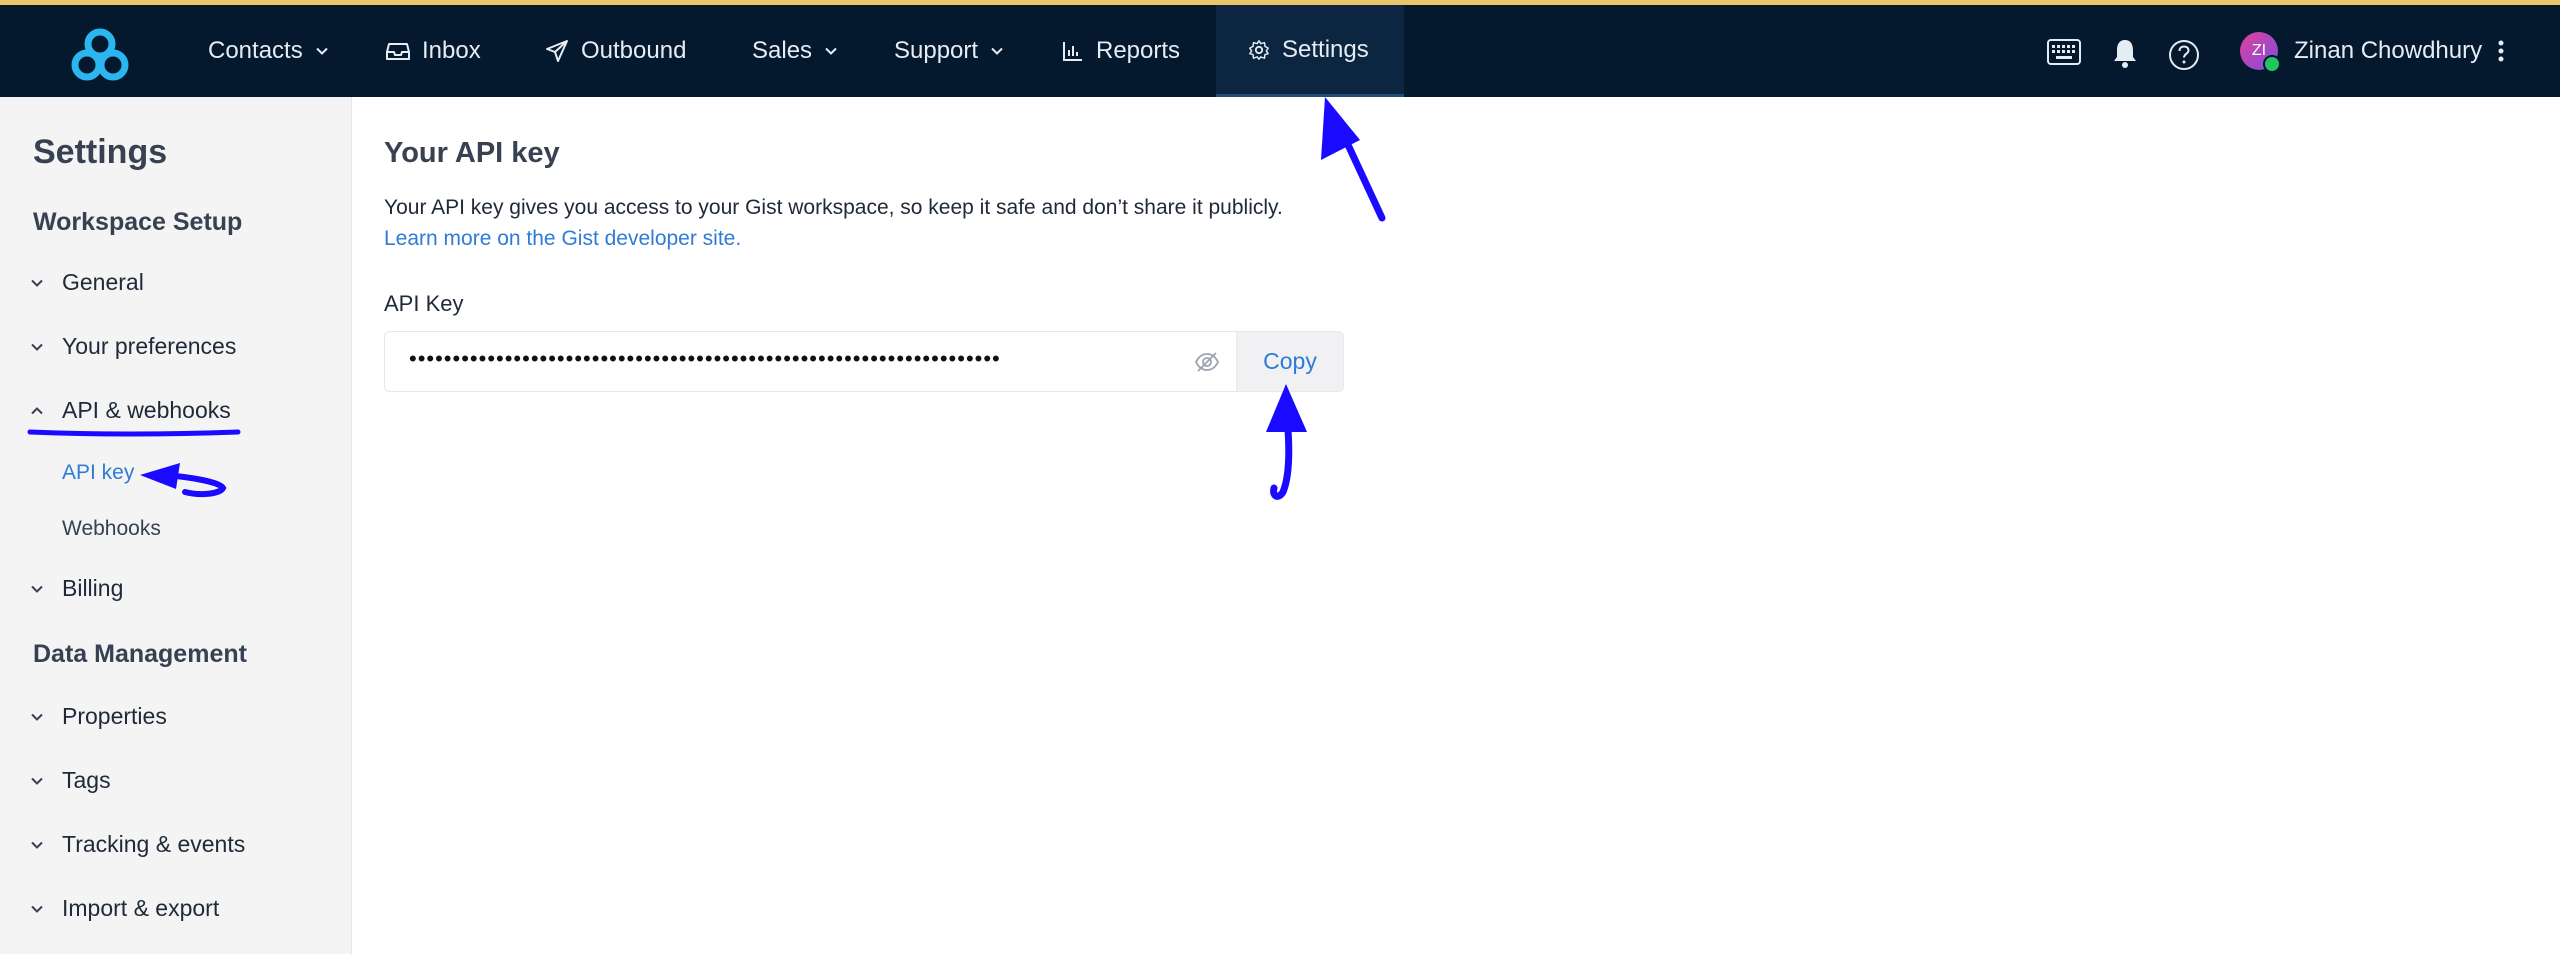  I want to click on sidebar-item-billing: Billing, so click(76, 588).